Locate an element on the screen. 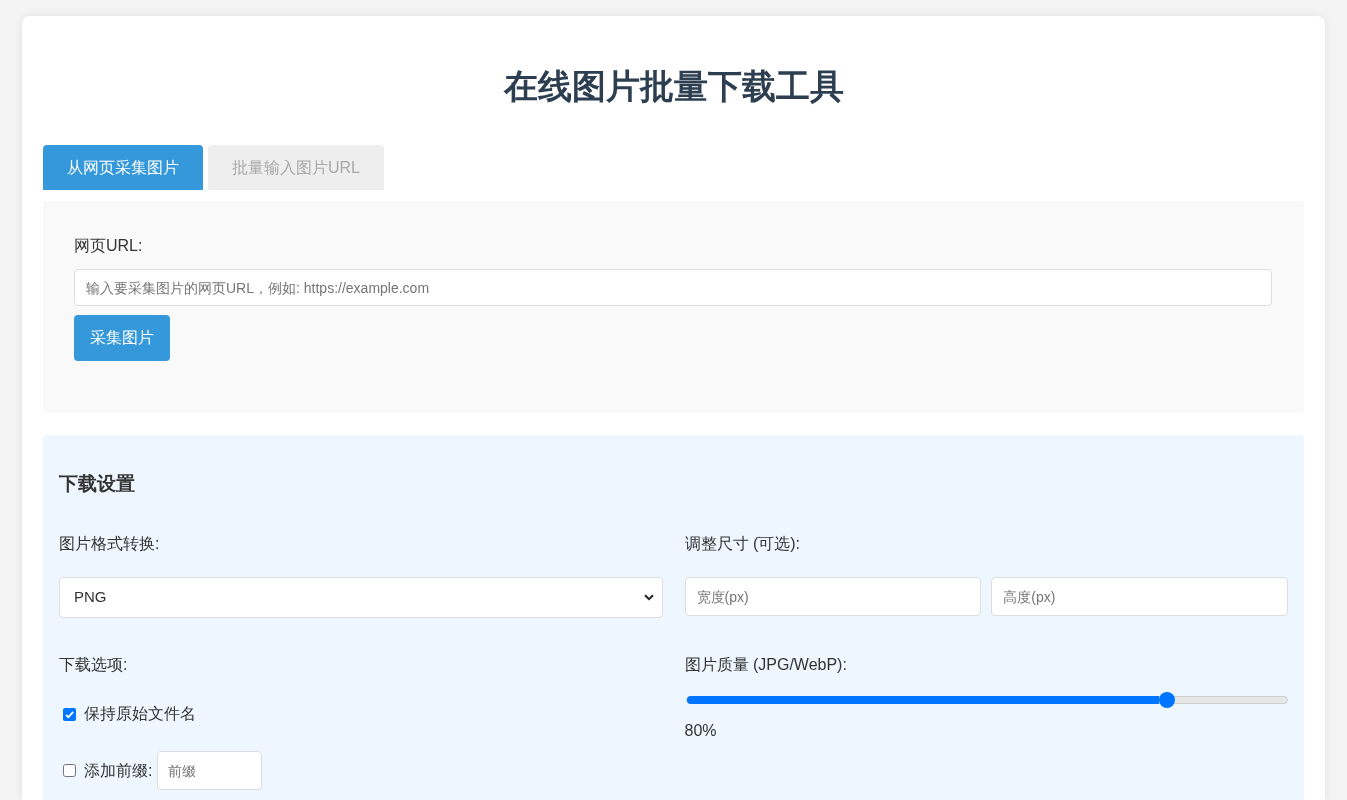 The width and height of the screenshot is (1347, 800). page-title: 在线图片批量下载工具 is located at coordinates (673, 86).